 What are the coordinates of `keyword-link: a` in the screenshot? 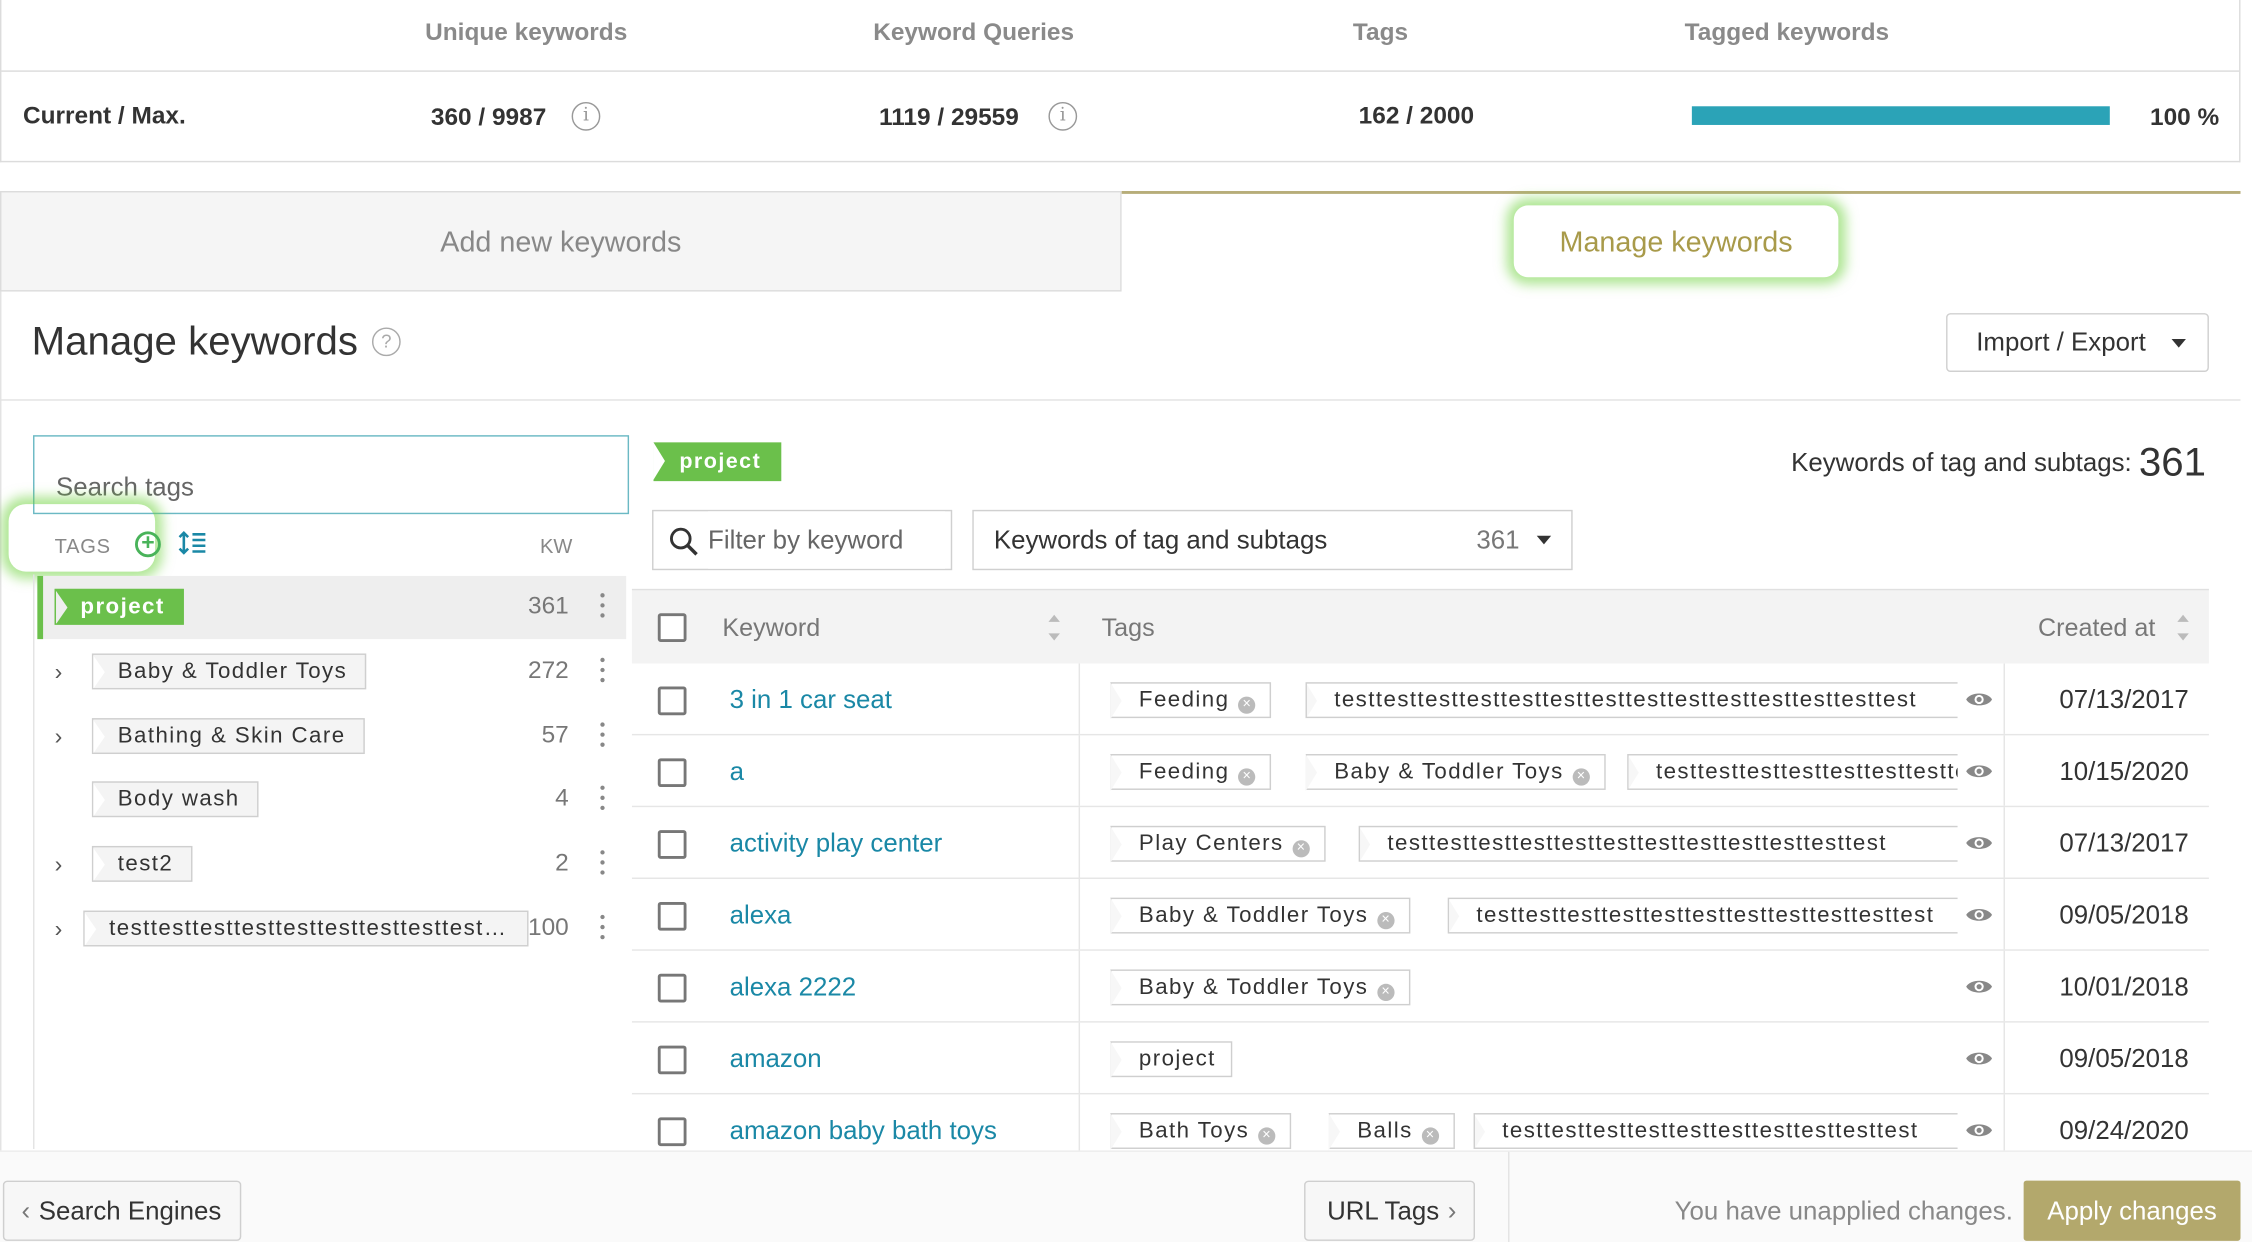 It's located at (737, 772).